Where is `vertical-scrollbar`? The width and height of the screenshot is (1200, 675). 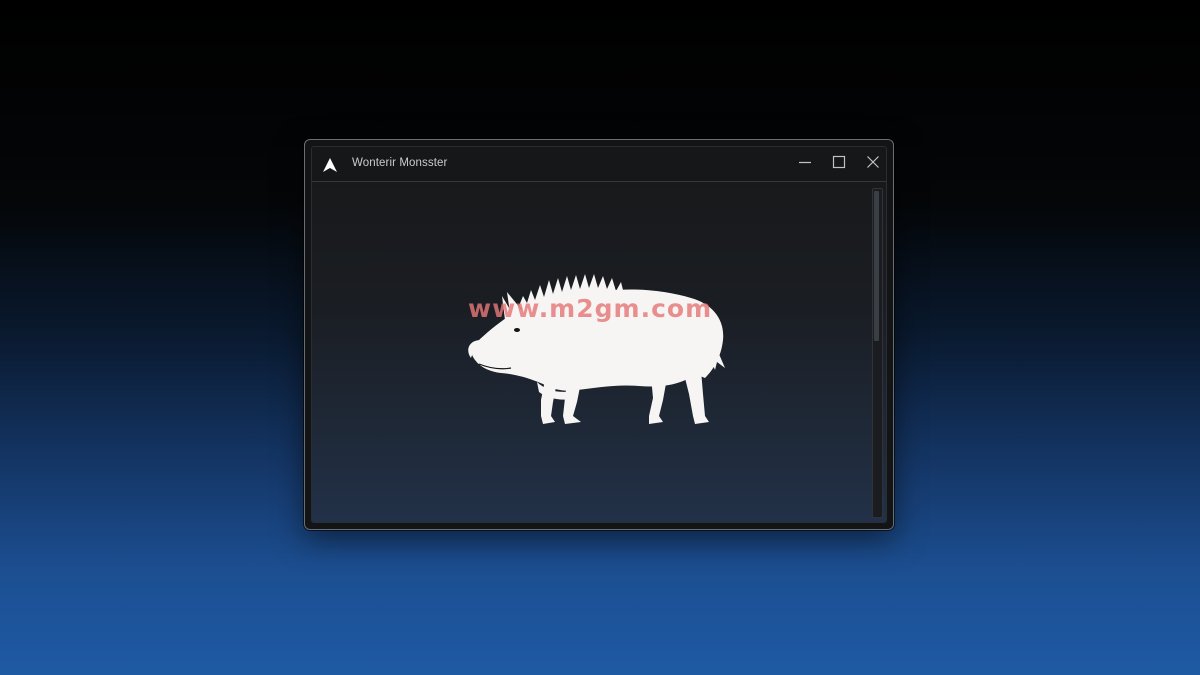
vertical-scrollbar is located at coordinates (877, 353).